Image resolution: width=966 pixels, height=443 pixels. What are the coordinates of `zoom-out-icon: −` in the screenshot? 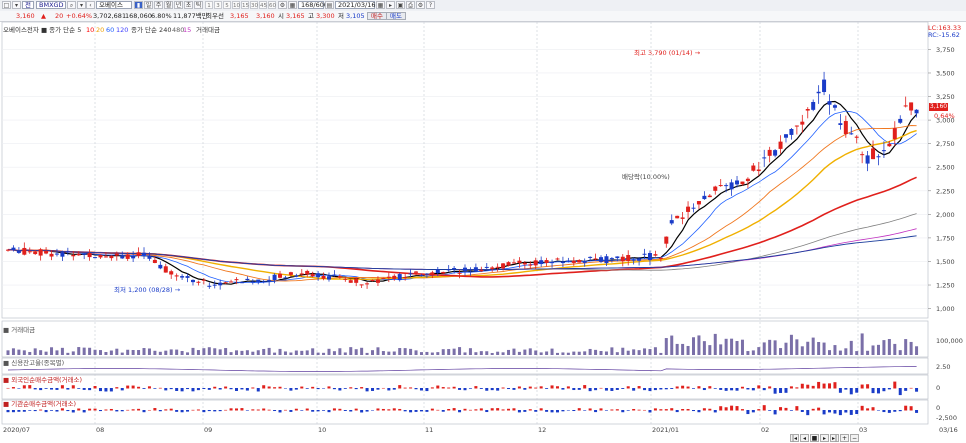 It's located at (854, 438).